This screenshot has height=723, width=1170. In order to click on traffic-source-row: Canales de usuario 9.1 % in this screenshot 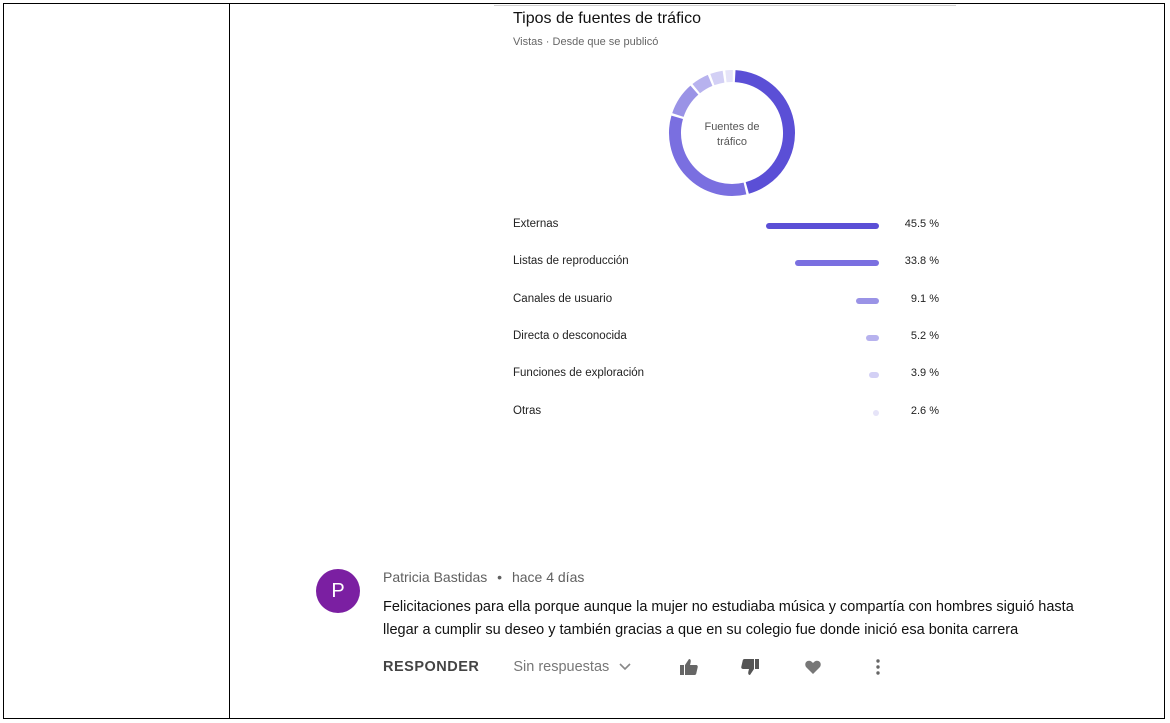, I will do `click(733, 300)`.